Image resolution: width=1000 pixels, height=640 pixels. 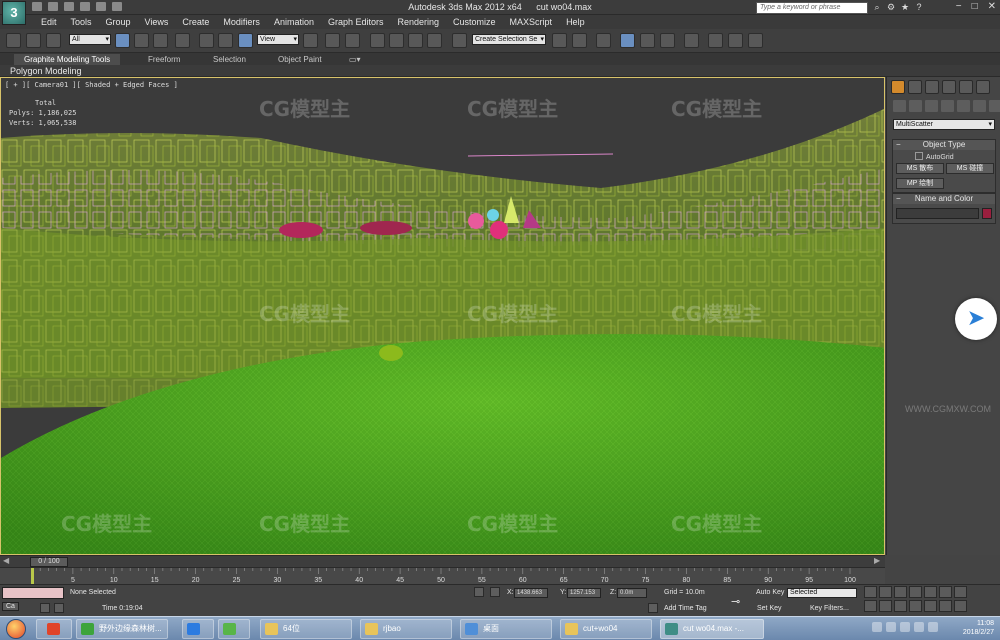 I want to click on selection-filter-dropdown: All, so click(x=90, y=39).